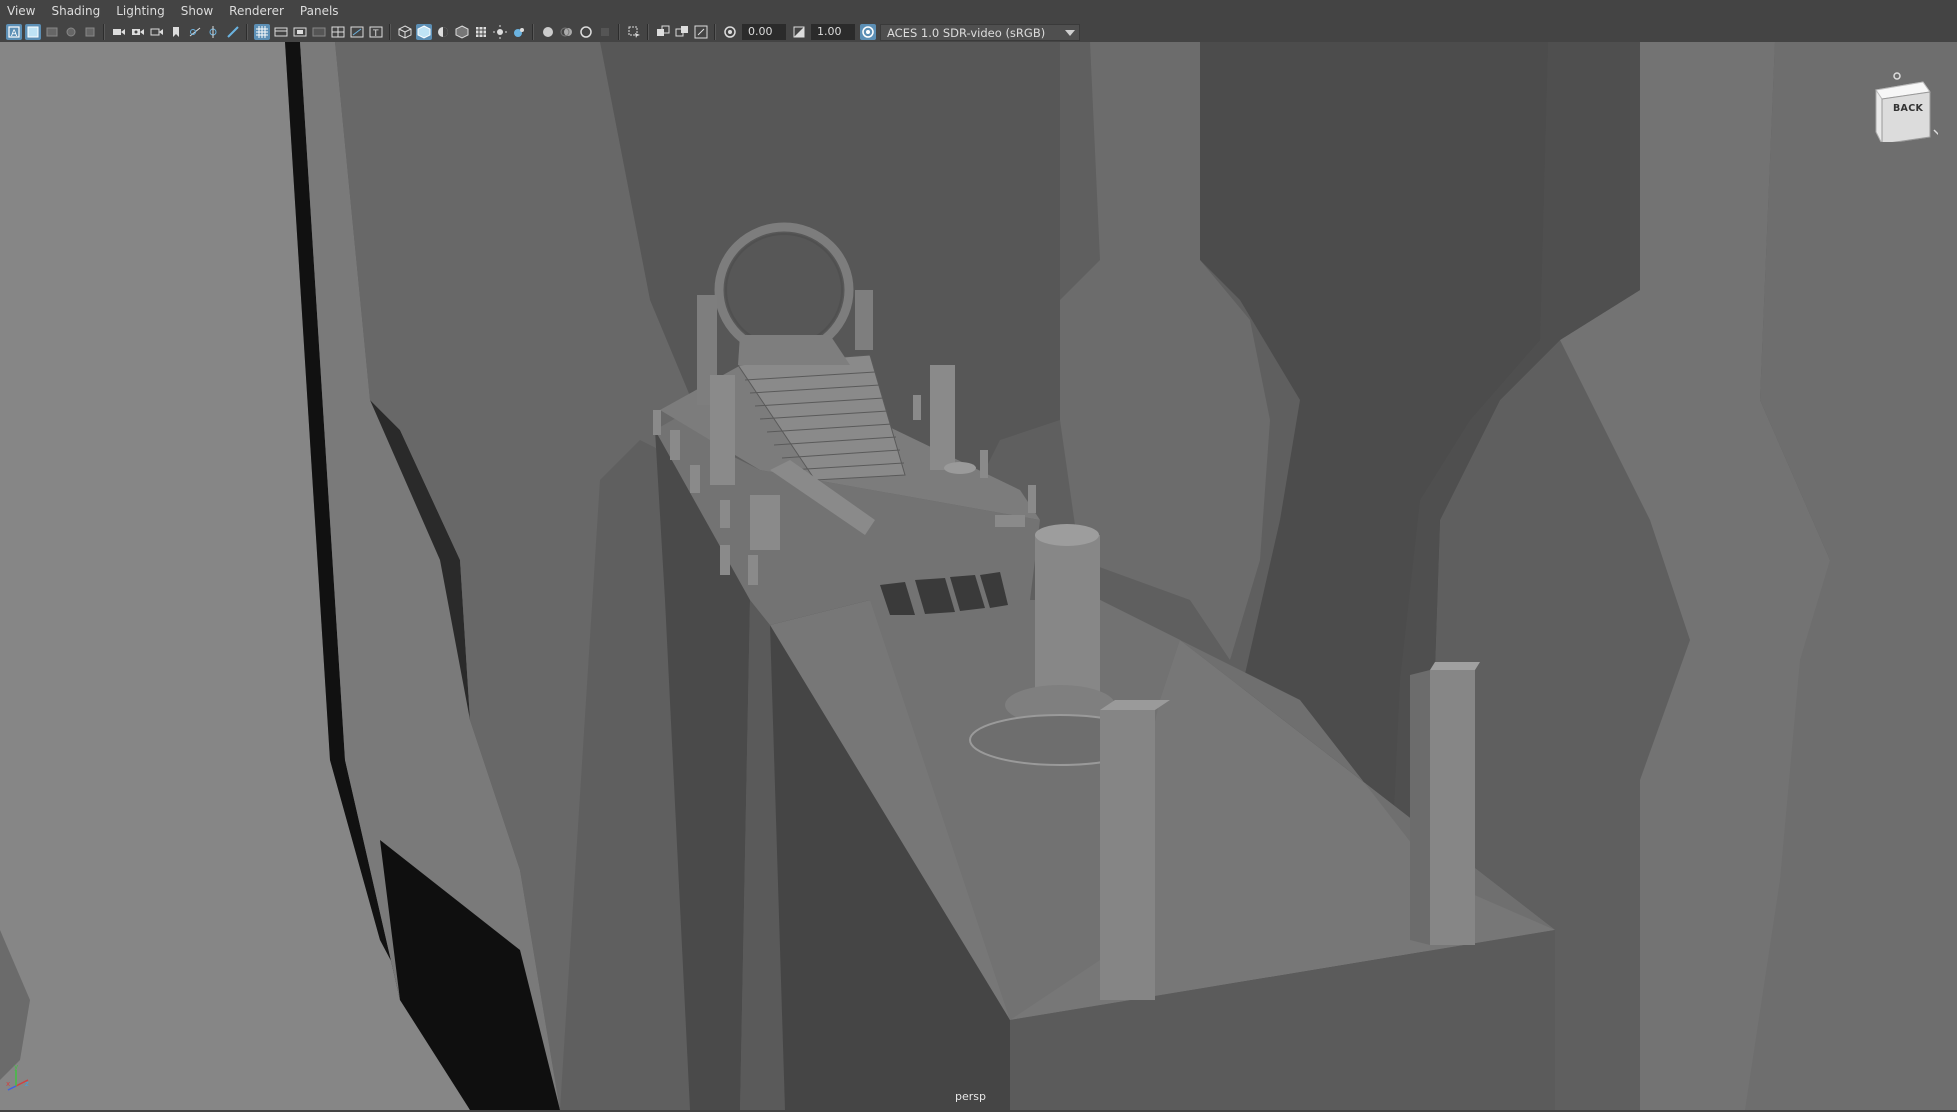 Image resolution: width=1957 pixels, height=1112 pixels. I want to click on film-gate-icon, so click(281, 32).